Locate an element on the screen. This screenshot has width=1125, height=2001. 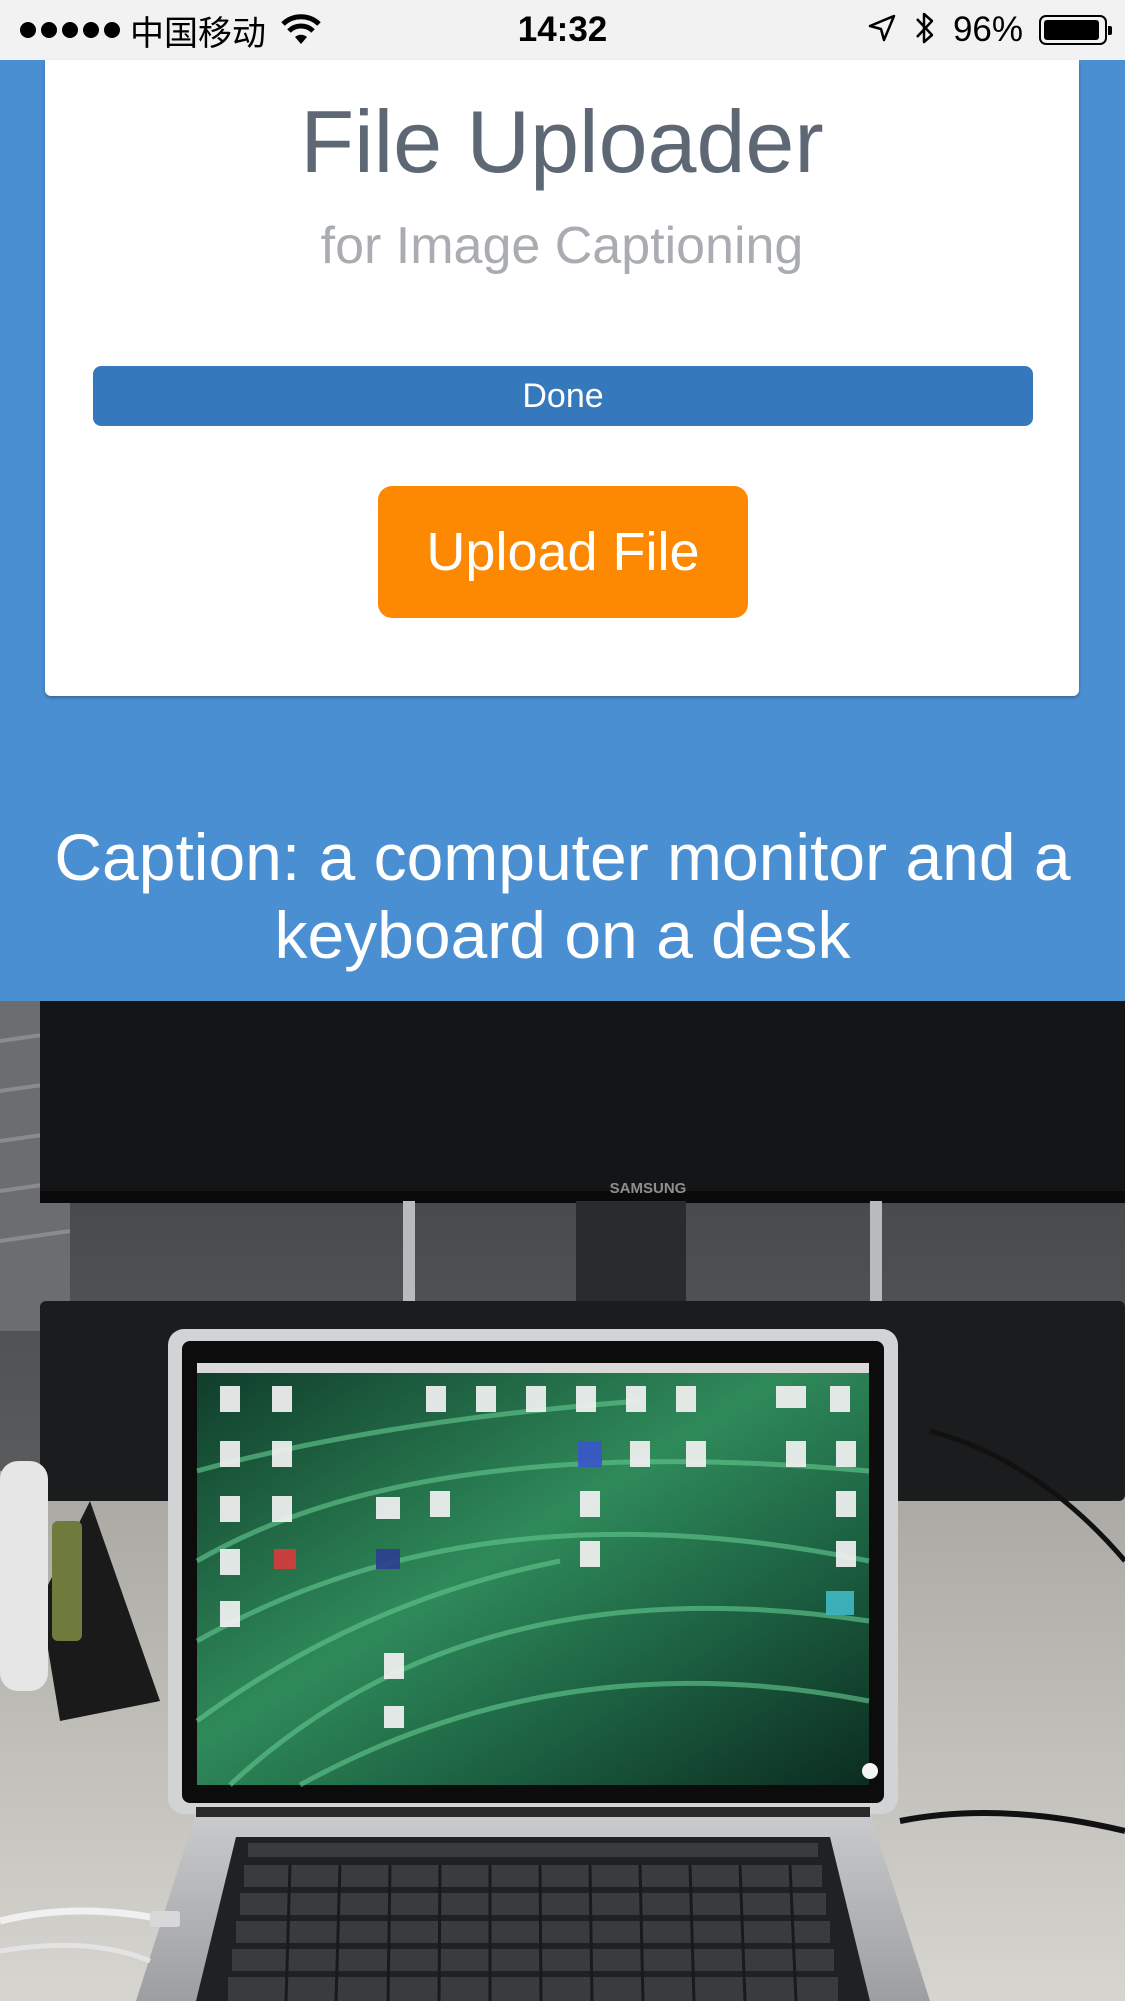
monitor is located at coordinates (582, 1101).